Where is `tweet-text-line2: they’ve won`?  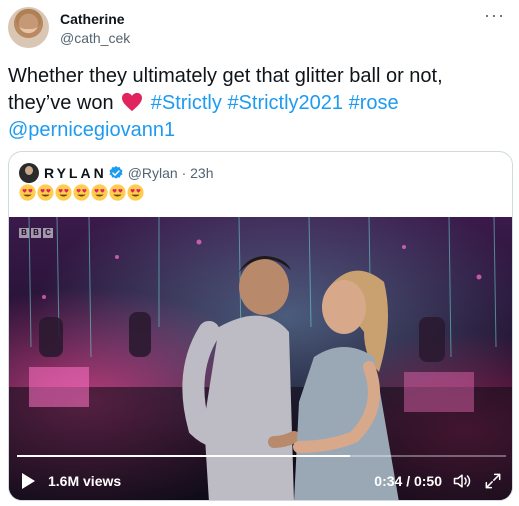 tweet-text-line2: they’ve won is located at coordinates (61, 103).